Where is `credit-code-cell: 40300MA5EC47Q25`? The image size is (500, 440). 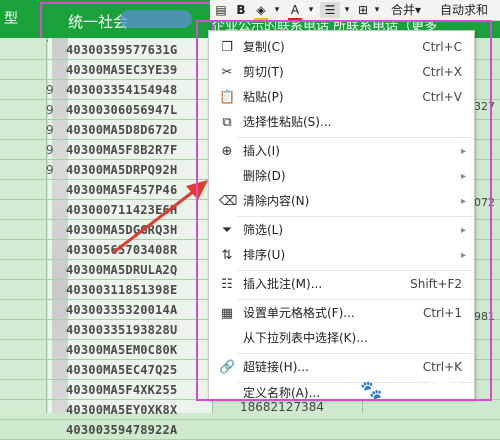
credit-code-cell: 40300MA5EC47Q25 is located at coordinates (121, 370).